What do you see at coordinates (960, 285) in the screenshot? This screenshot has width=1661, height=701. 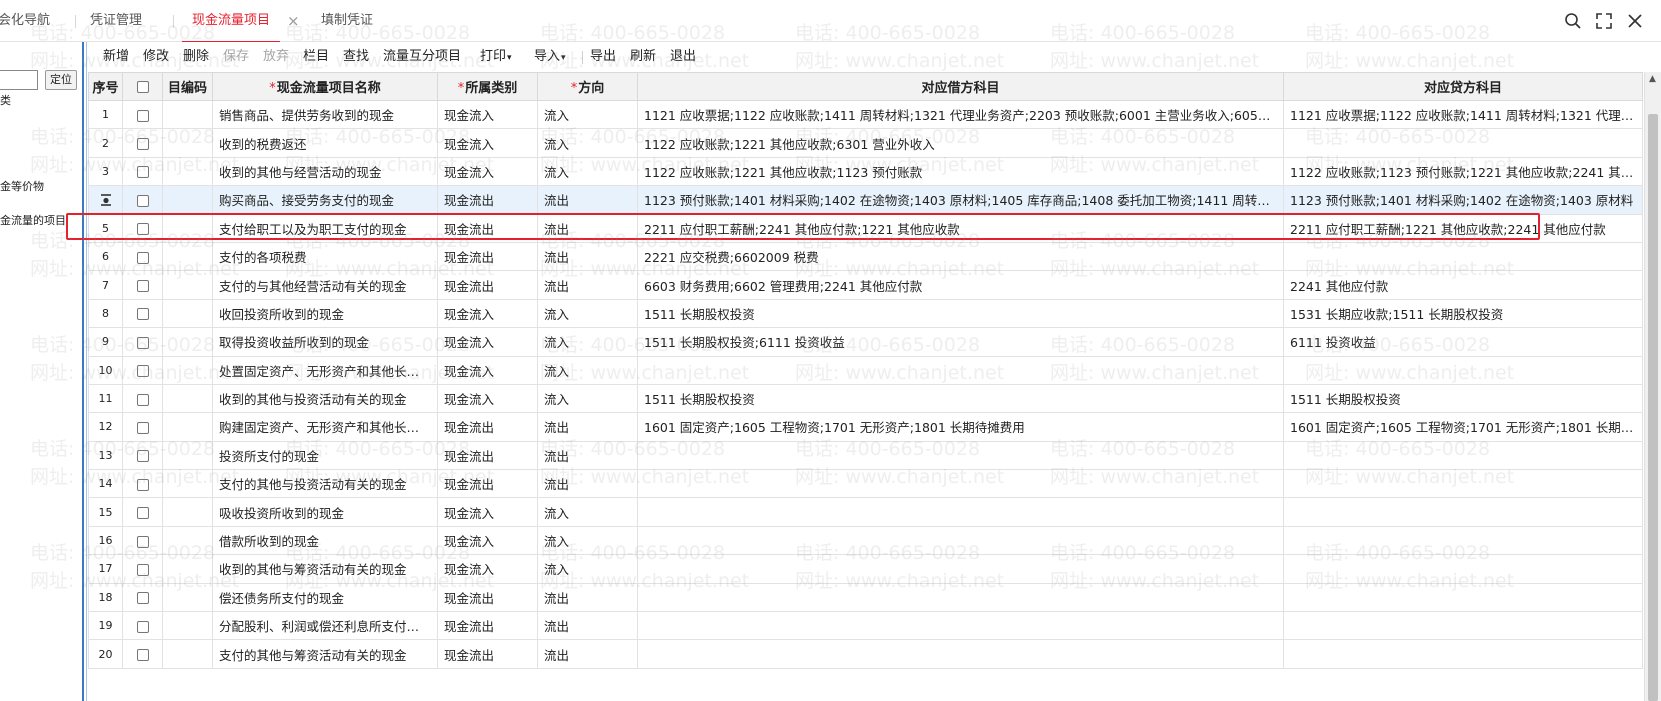 I see `row-debit-cell: 6603 财务费用;6602 管理费用;2241 其他应付款` at bounding box center [960, 285].